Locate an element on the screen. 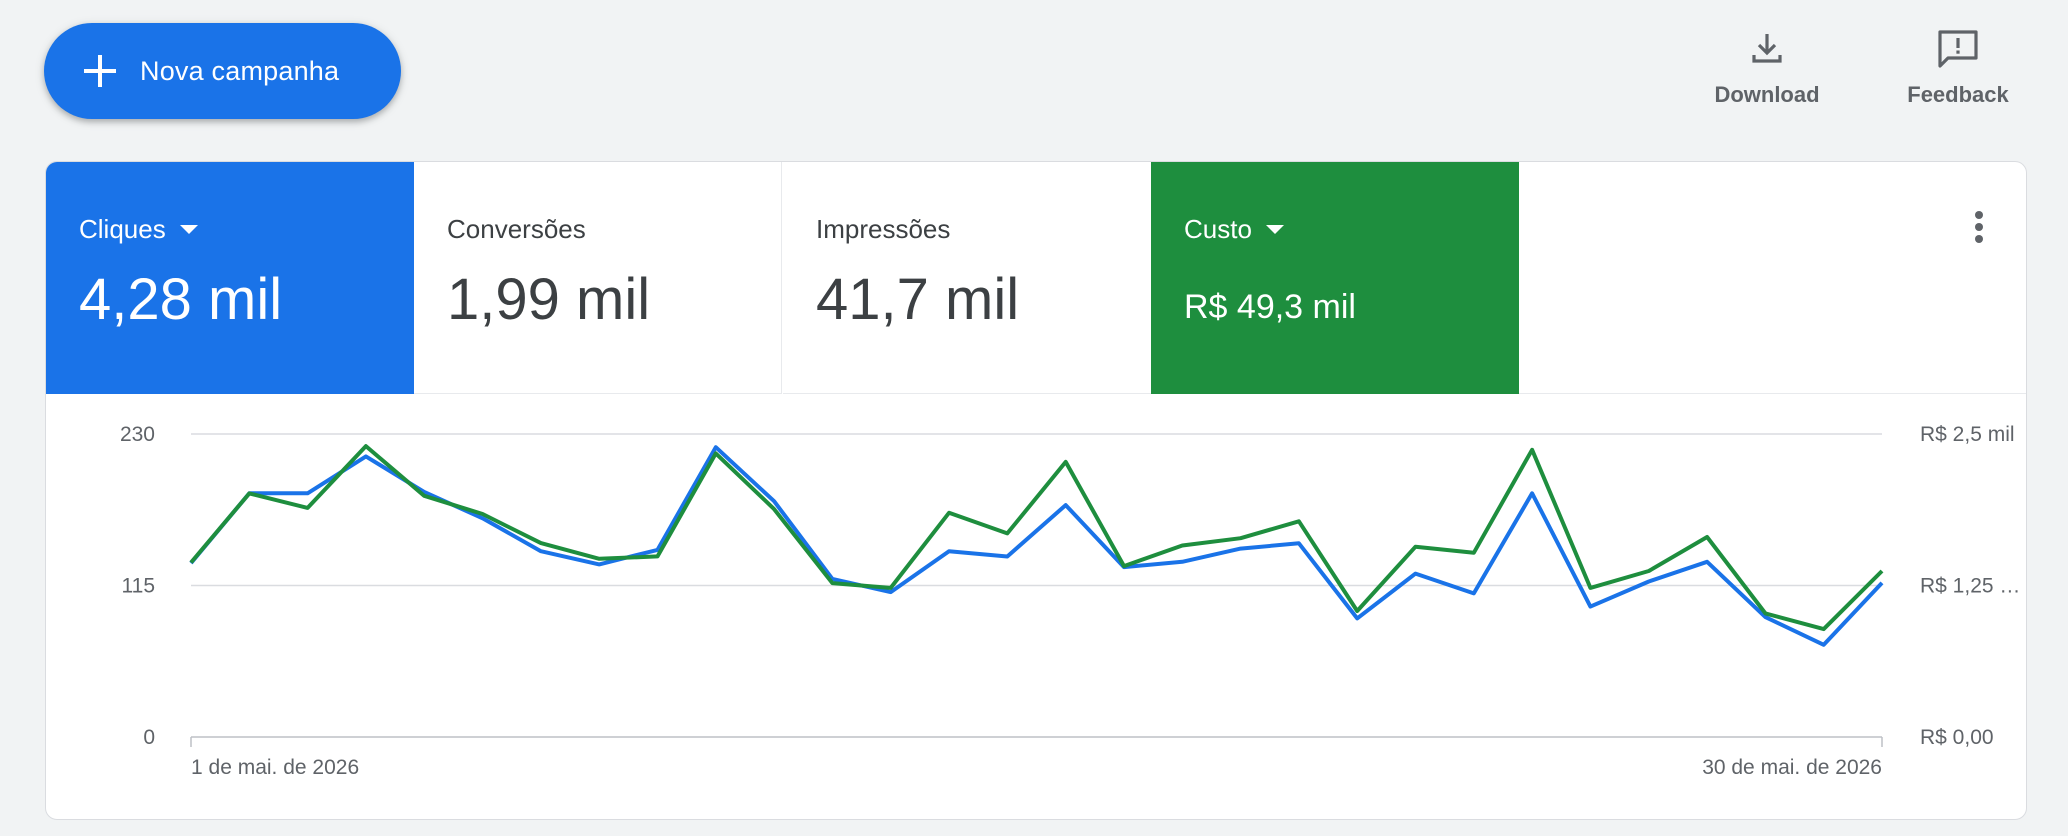  x-tick-label: 30 de mai. de 2026 is located at coordinates (1792, 767).